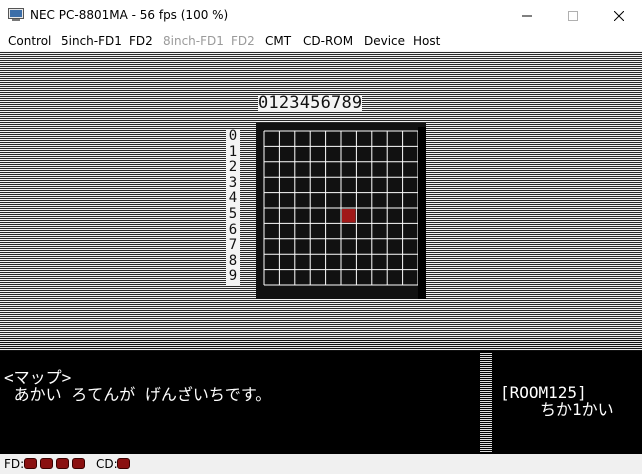 This screenshot has height=474, width=642. I want to click on map-row-label: 7, so click(233, 246).